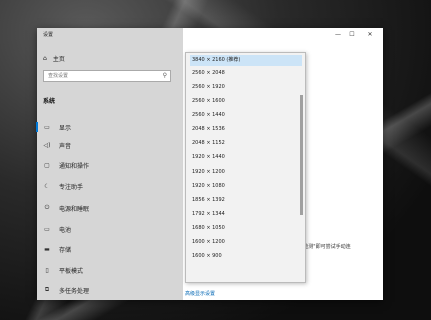 This screenshot has height=320, width=431. What do you see at coordinates (47, 145) in the screenshot?
I see `sound-icon: ◁)` at bounding box center [47, 145].